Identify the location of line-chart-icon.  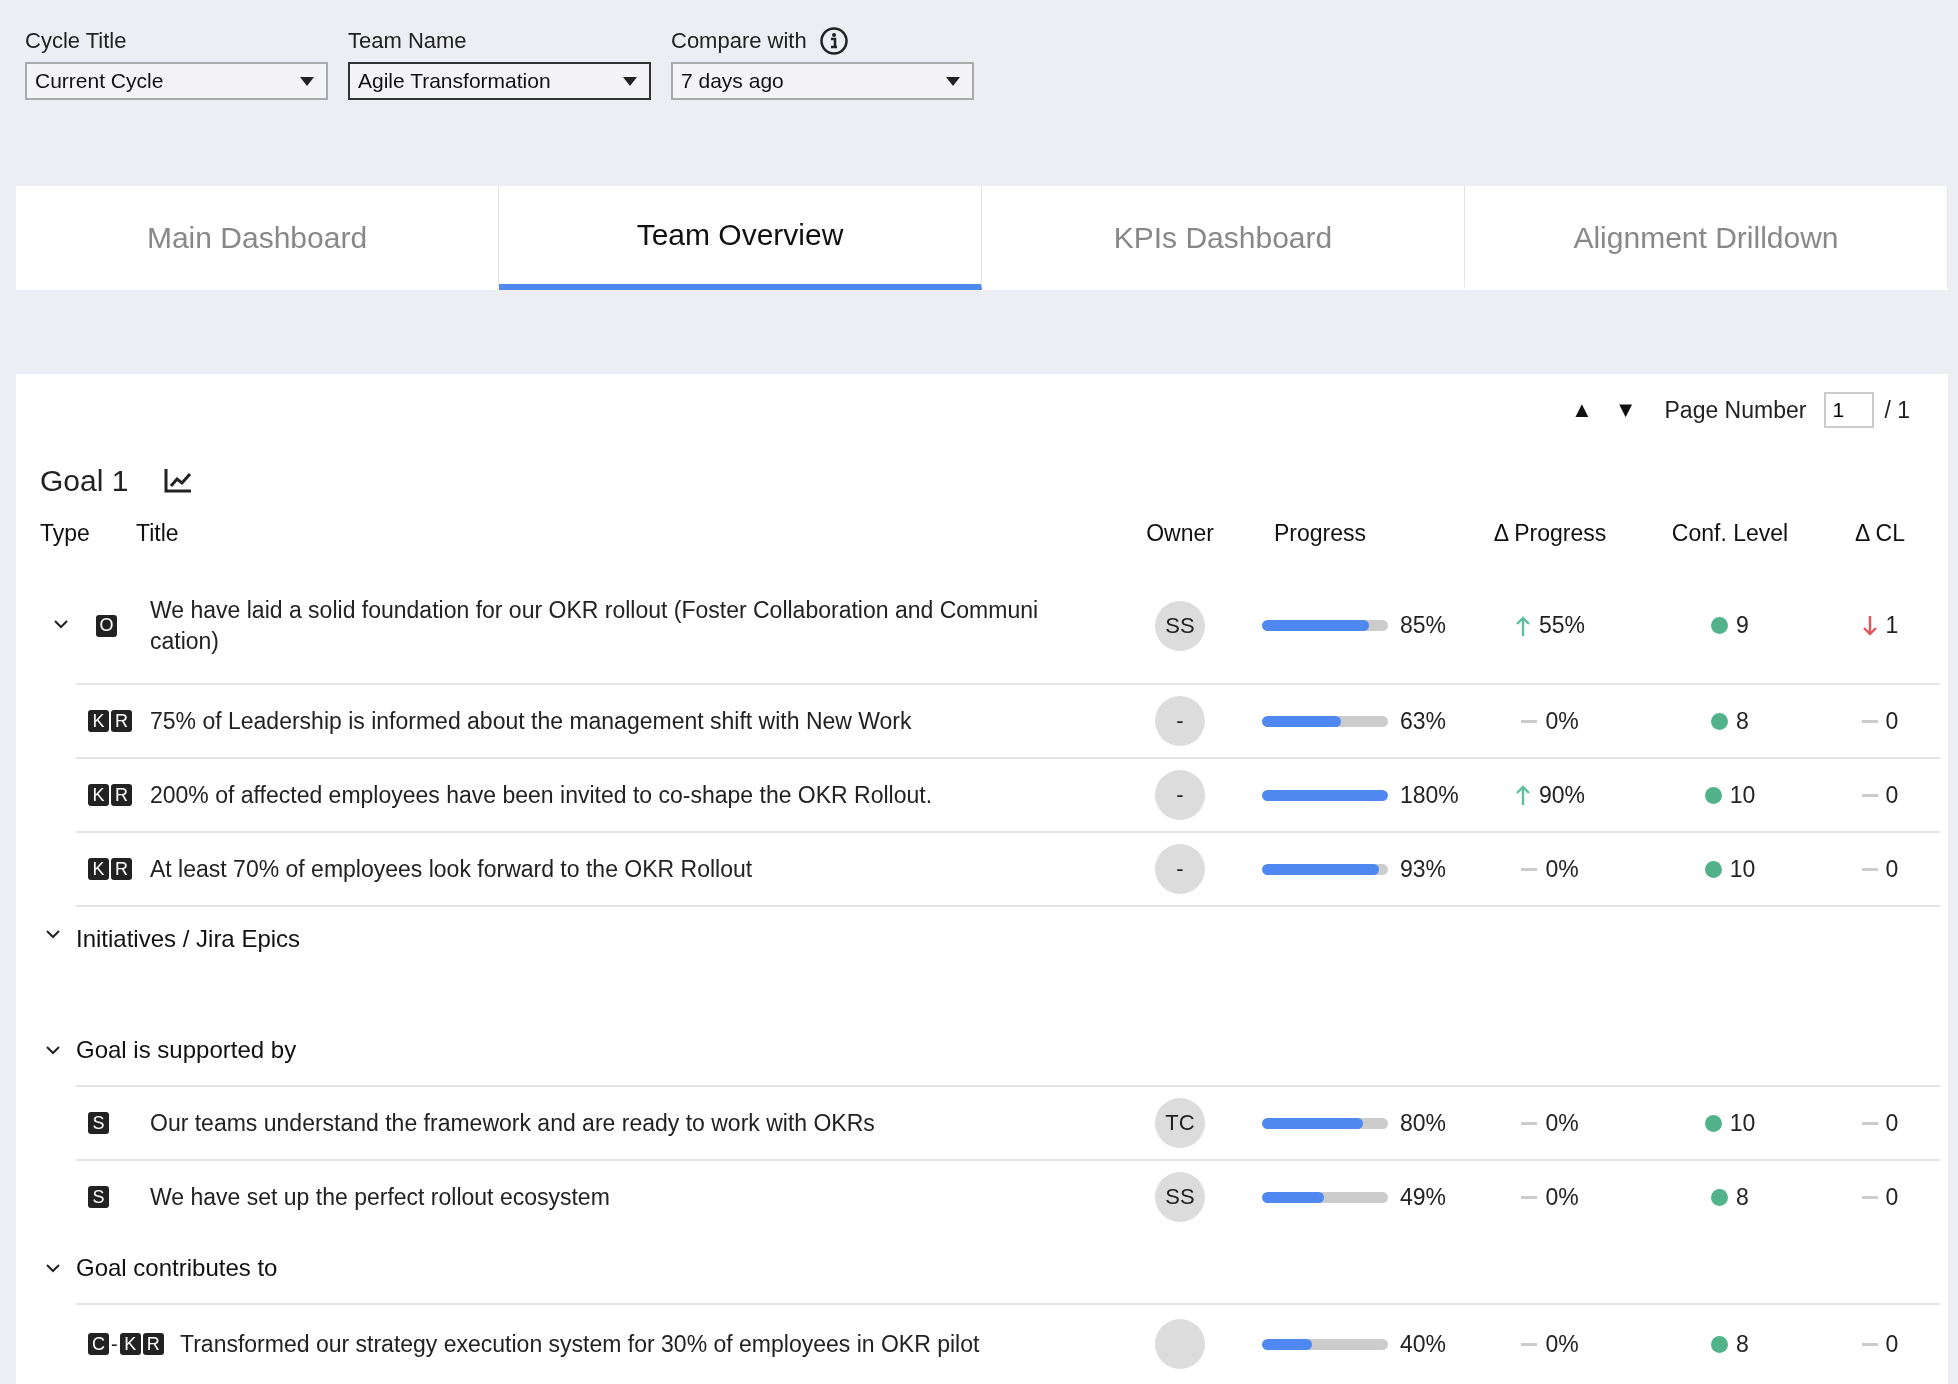
(178, 481).